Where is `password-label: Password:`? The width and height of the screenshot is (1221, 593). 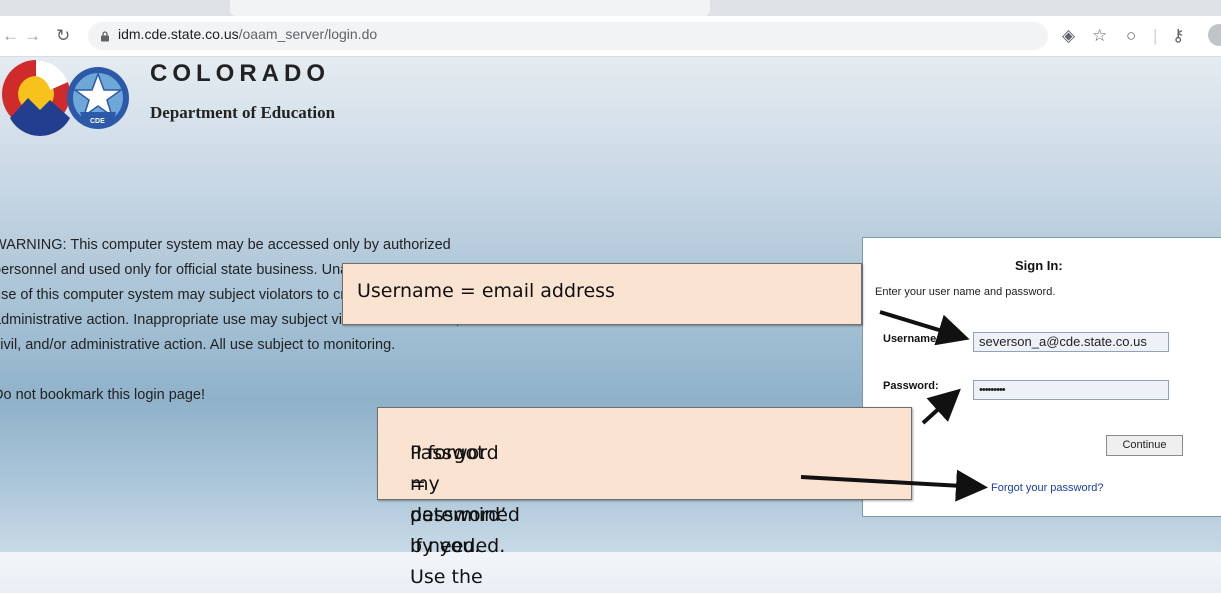
password-label: Password: is located at coordinates (911, 386).